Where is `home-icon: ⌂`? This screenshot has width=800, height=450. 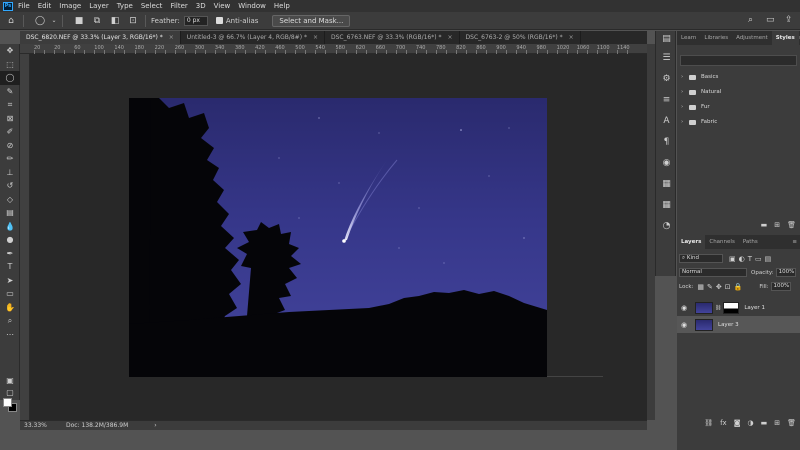 home-icon: ⌂ is located at coordinates (11, 21).